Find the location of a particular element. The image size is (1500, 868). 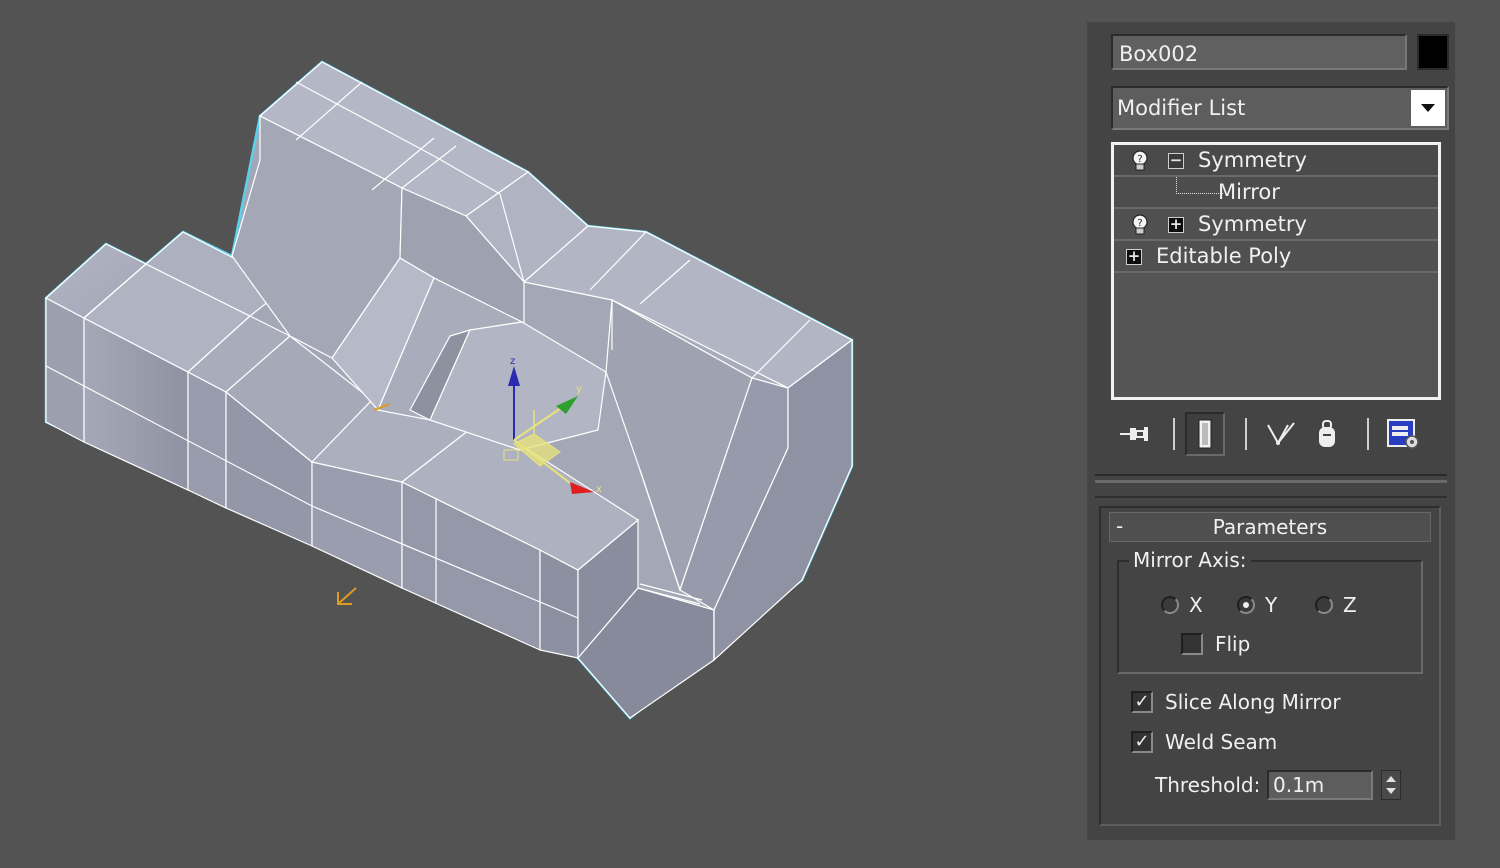

weld-seam-checkbox: ✓ Weld Seam is located at coordinates (1204, 742).